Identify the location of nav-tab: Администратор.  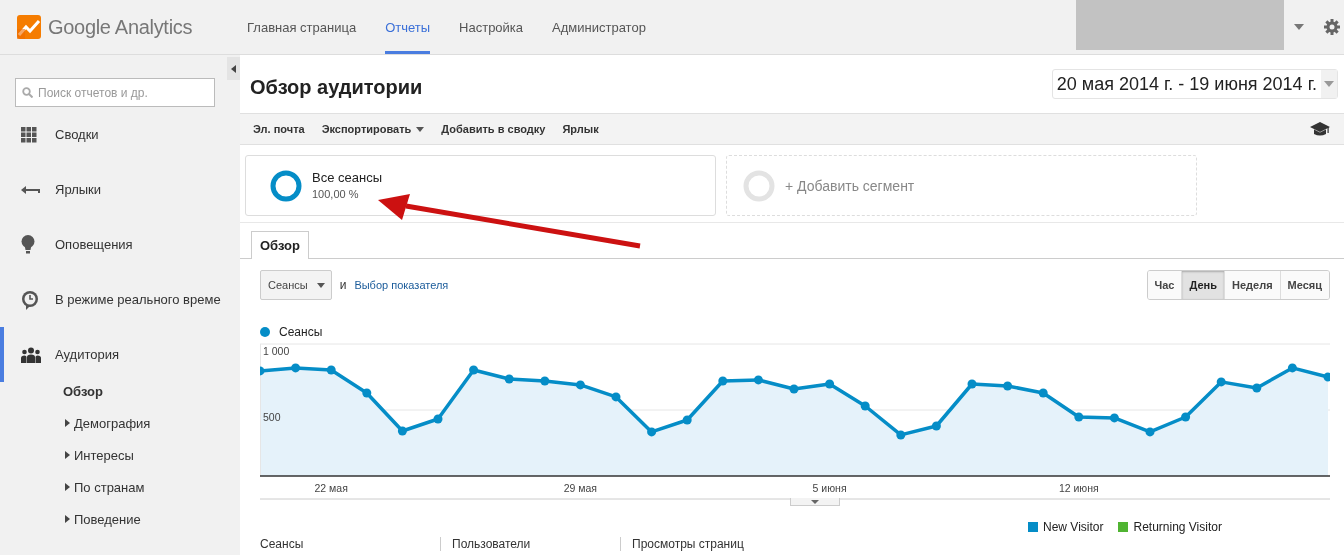
(599, 27).